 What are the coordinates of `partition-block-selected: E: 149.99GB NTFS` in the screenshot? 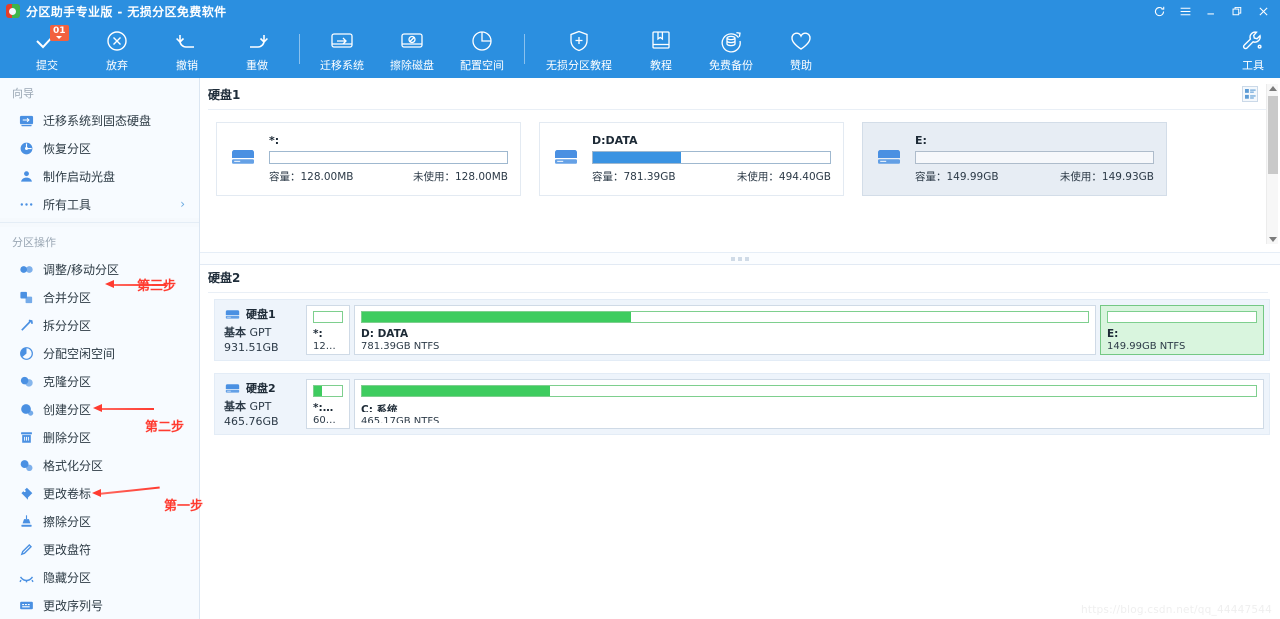 It's located at (1182, 330).